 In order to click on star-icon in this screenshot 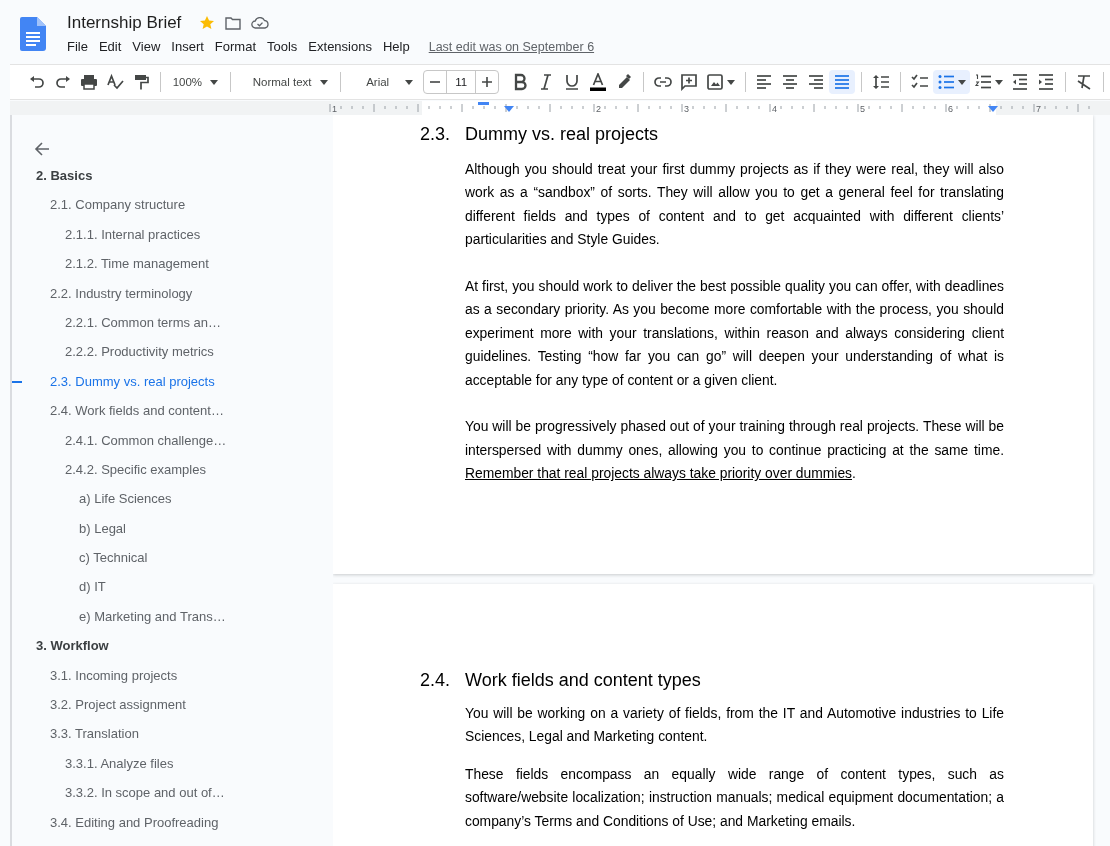, I will do `click(207, 23)`.